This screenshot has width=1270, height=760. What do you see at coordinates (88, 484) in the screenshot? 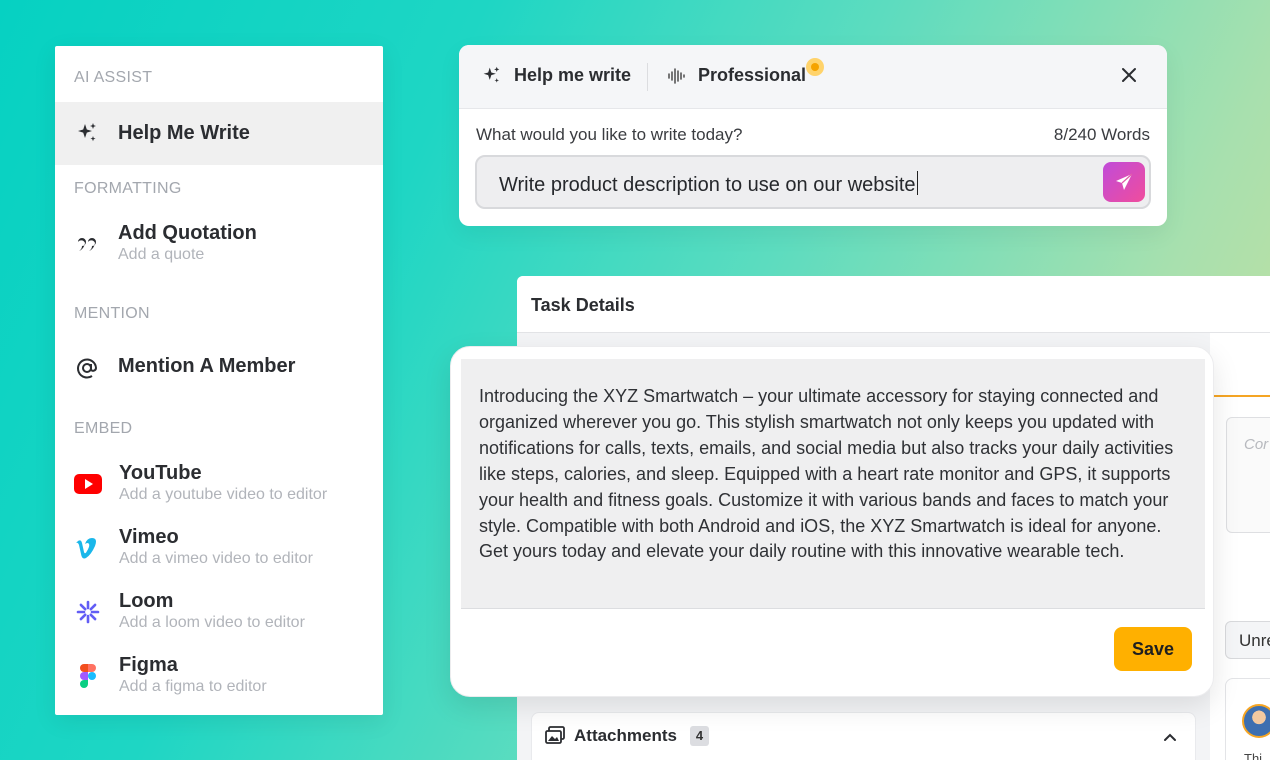
I see `youtube-icon` at bounding box center [88, 484].